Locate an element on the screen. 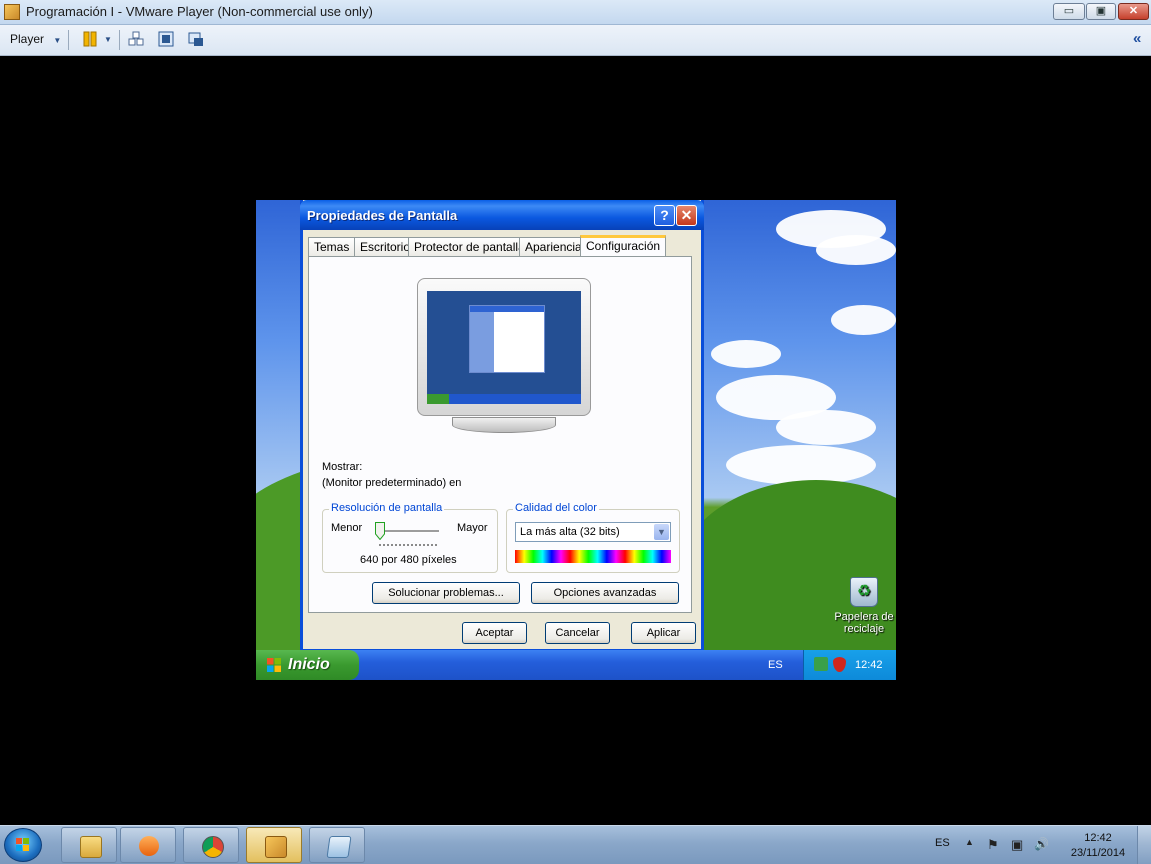  media-player-icon is located at coordinates (149, 846).